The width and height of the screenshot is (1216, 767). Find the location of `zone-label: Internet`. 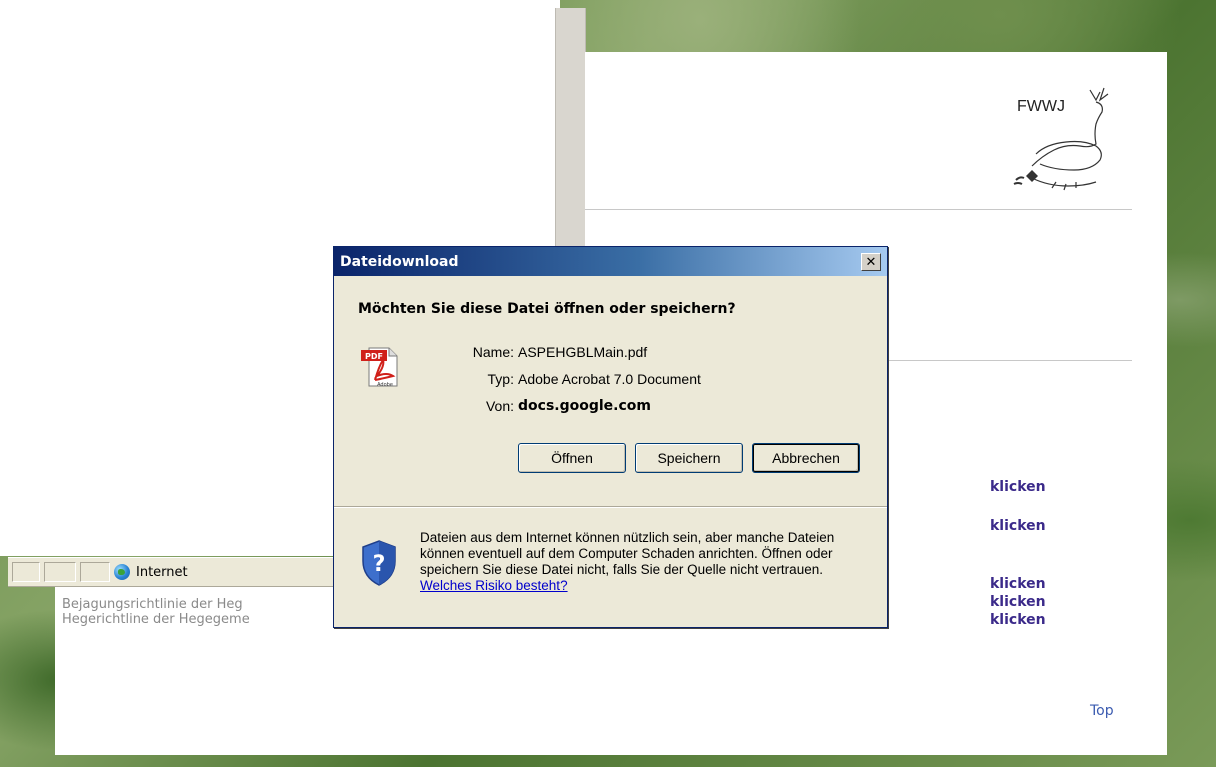

zone-label: Internet is located at coordinates (162, 572).